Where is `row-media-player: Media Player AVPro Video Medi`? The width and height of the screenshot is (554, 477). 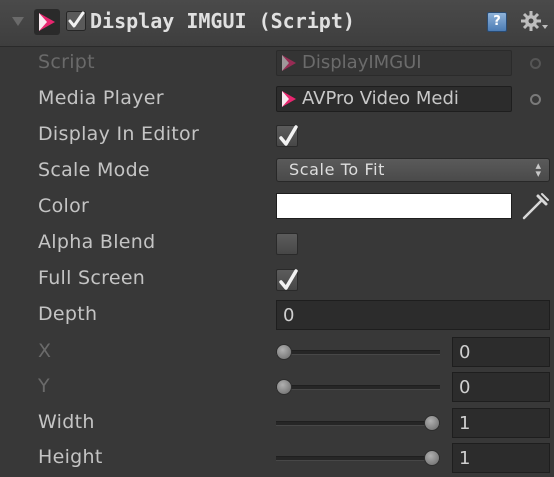 row-media-player: Media Player AVPro Video Medi is located at coordinates (277, 100).